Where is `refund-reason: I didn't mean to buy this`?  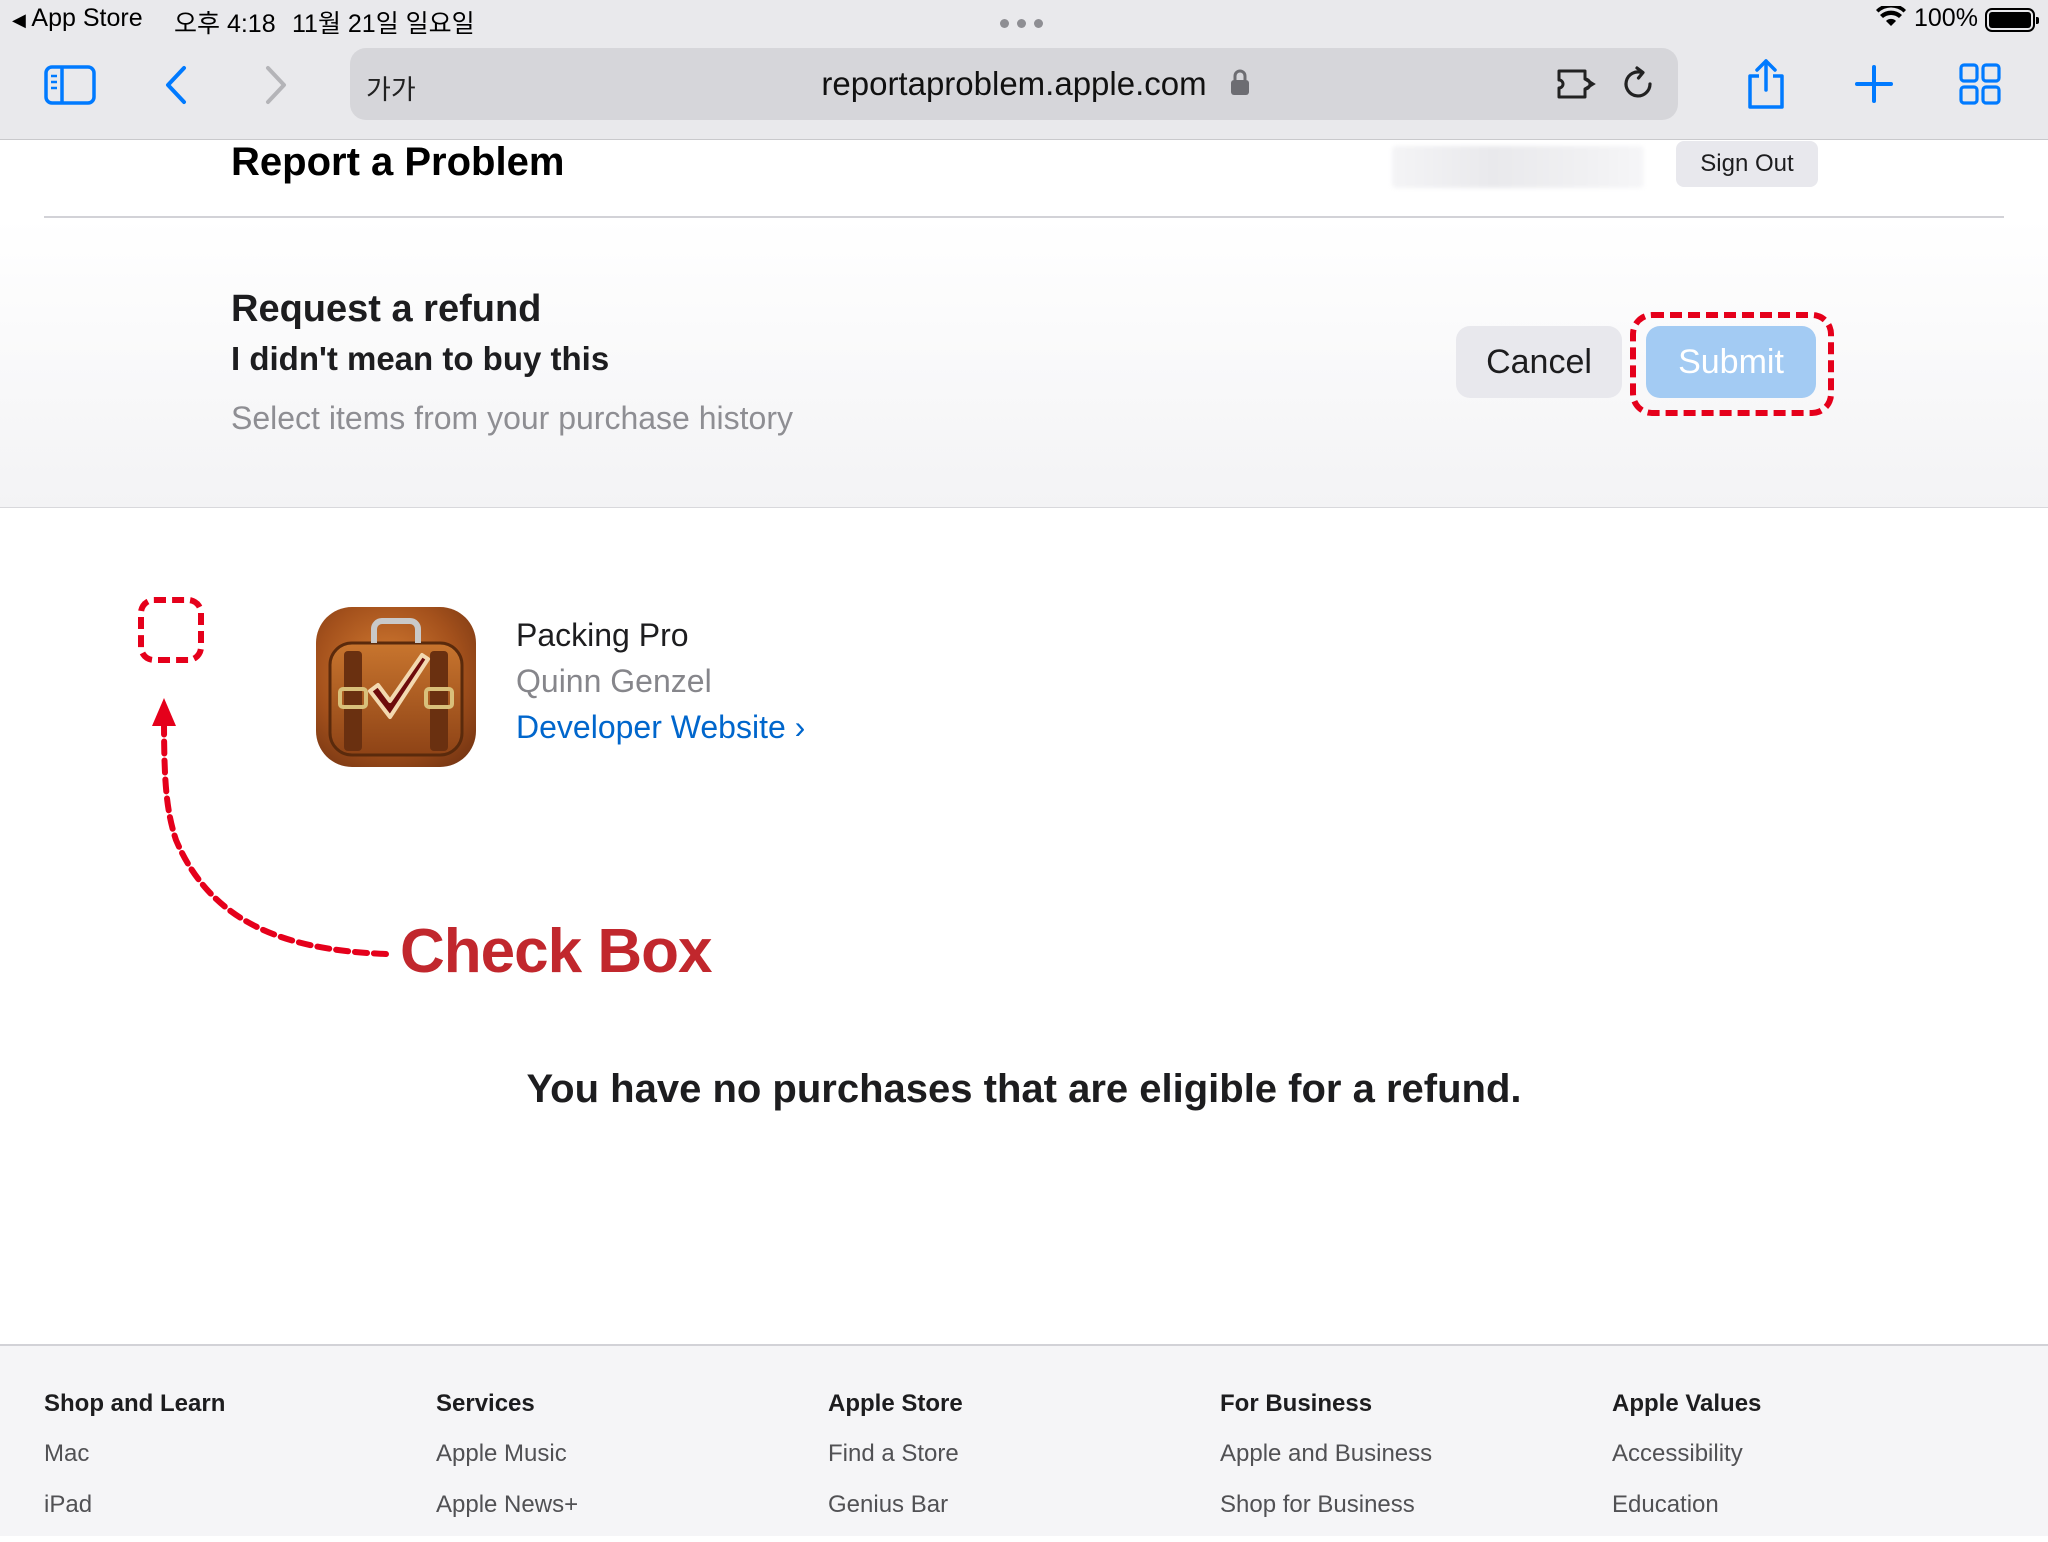
refund-reason: I didn't mean to buy this is located at coordinates (420, 358).